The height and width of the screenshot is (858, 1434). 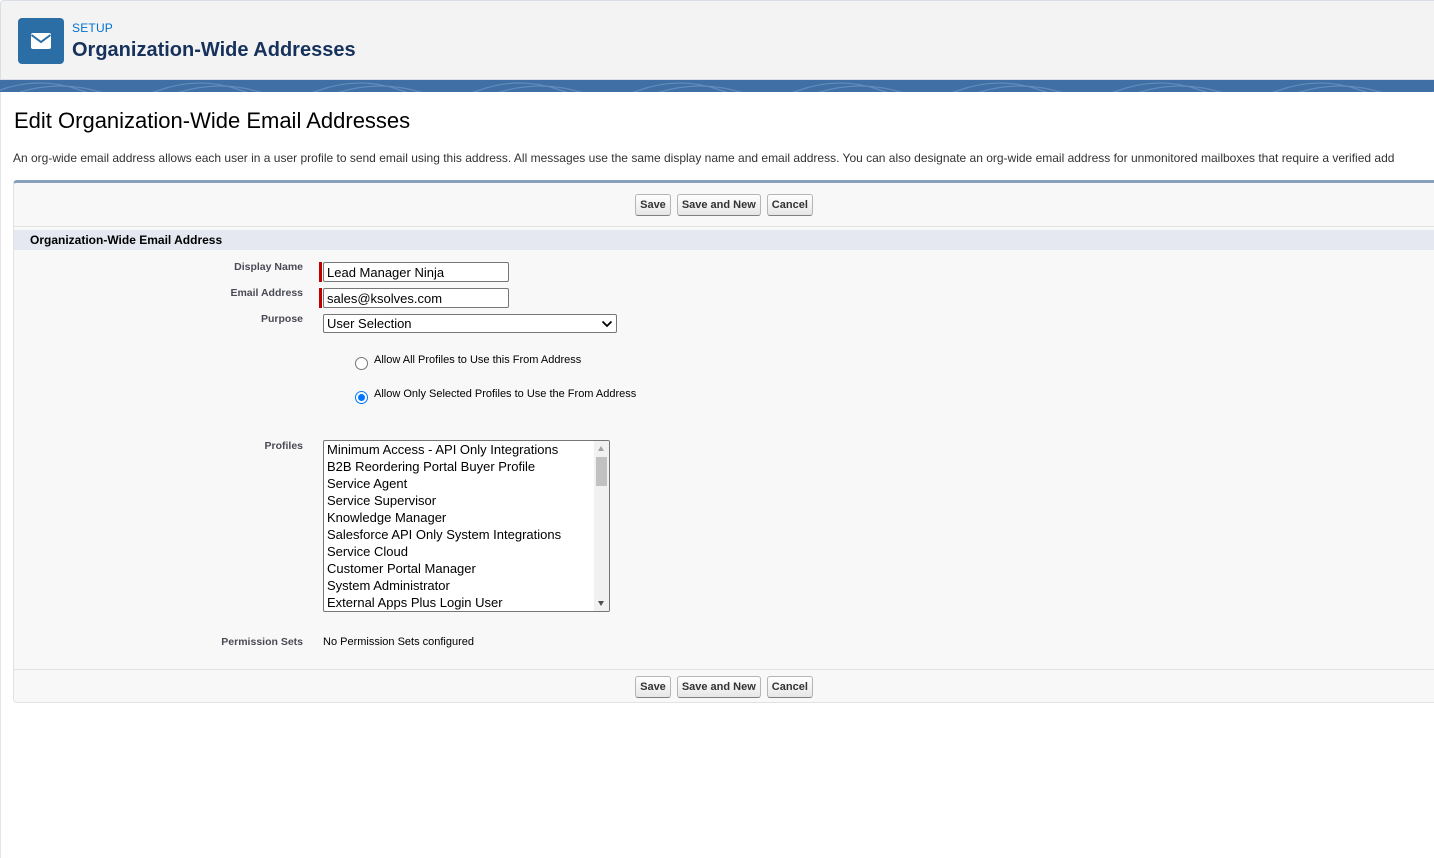 I want to click on profile-option: B2B Reordering Portal Buyer Profile, so click(x=459, y=466).